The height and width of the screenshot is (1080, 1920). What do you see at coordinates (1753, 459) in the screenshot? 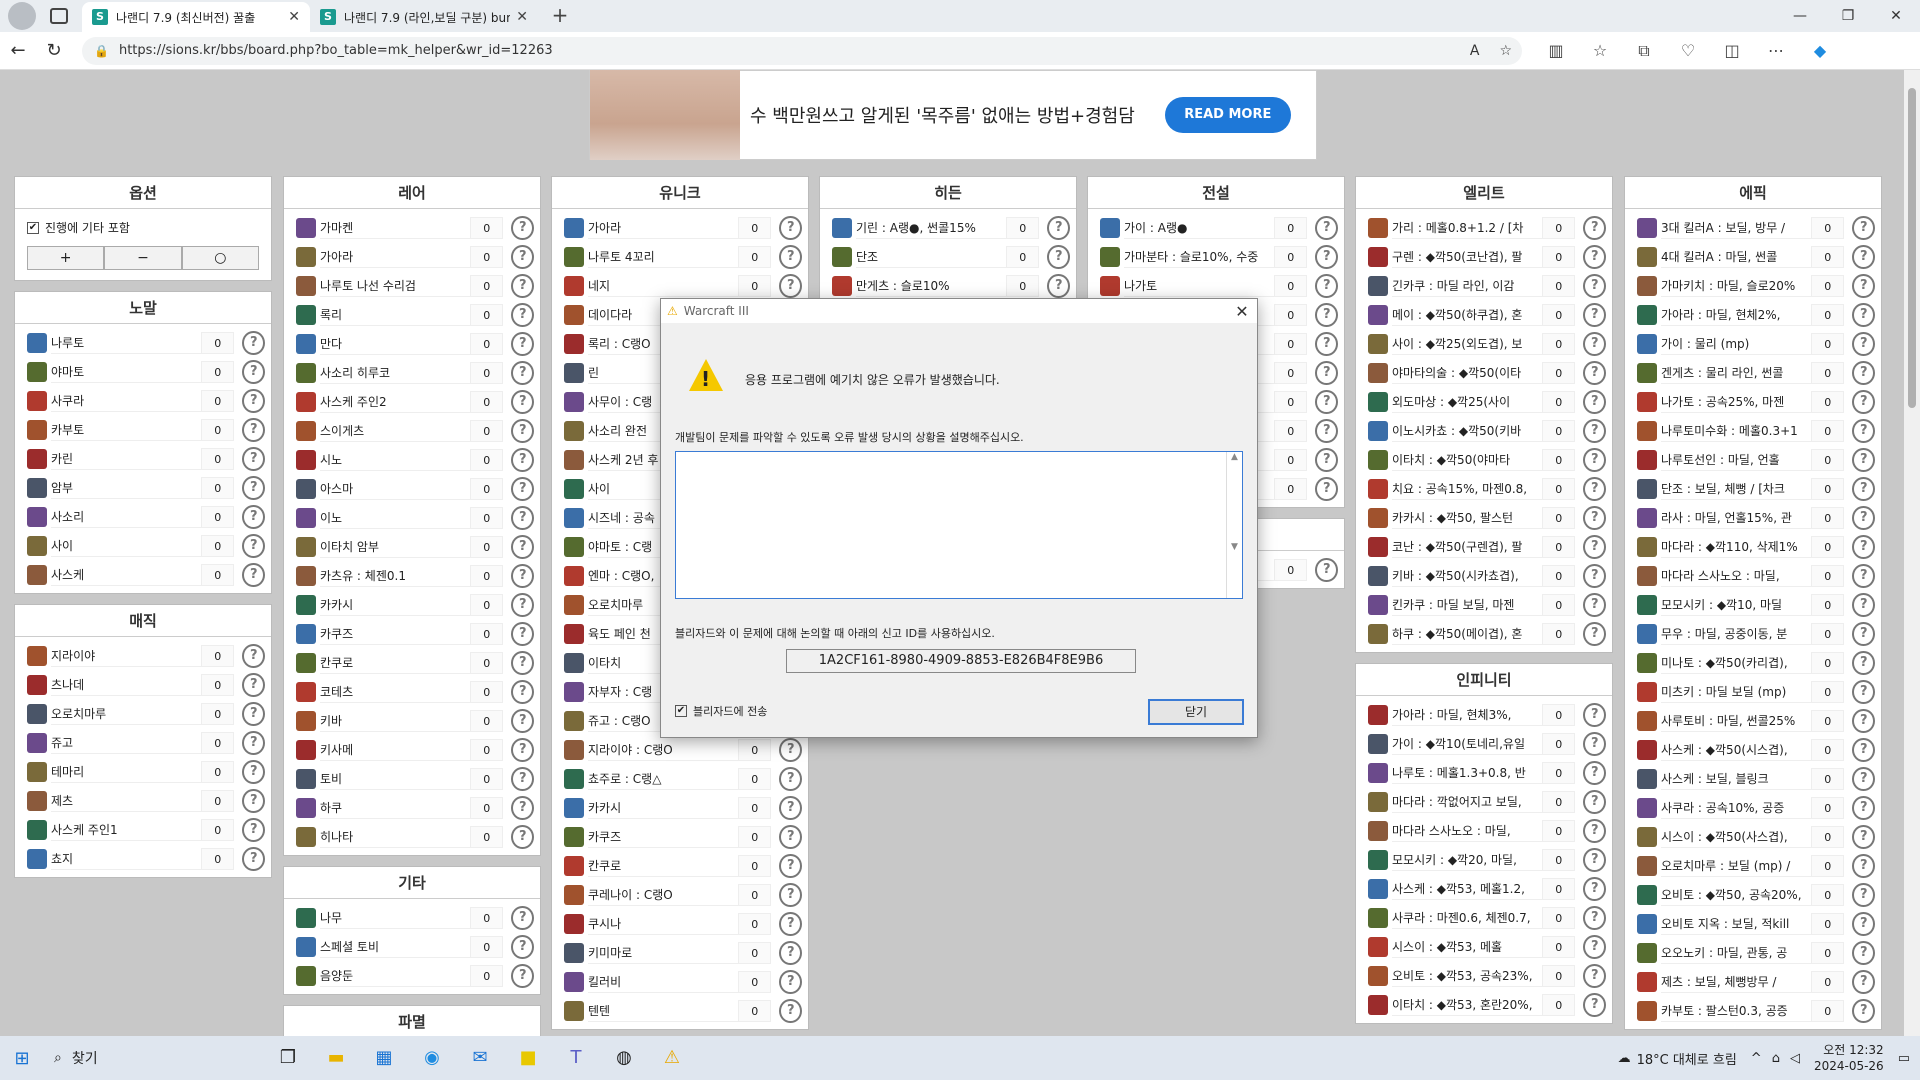
I see `list-item: 나루토선인 : 마딜, 언홀 0?` at bounding box center [1753, 459].